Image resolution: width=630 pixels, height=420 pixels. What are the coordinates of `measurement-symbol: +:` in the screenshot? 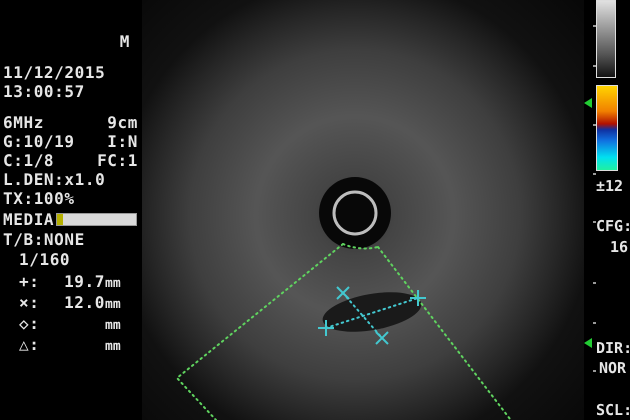 It's located at (29, 281).